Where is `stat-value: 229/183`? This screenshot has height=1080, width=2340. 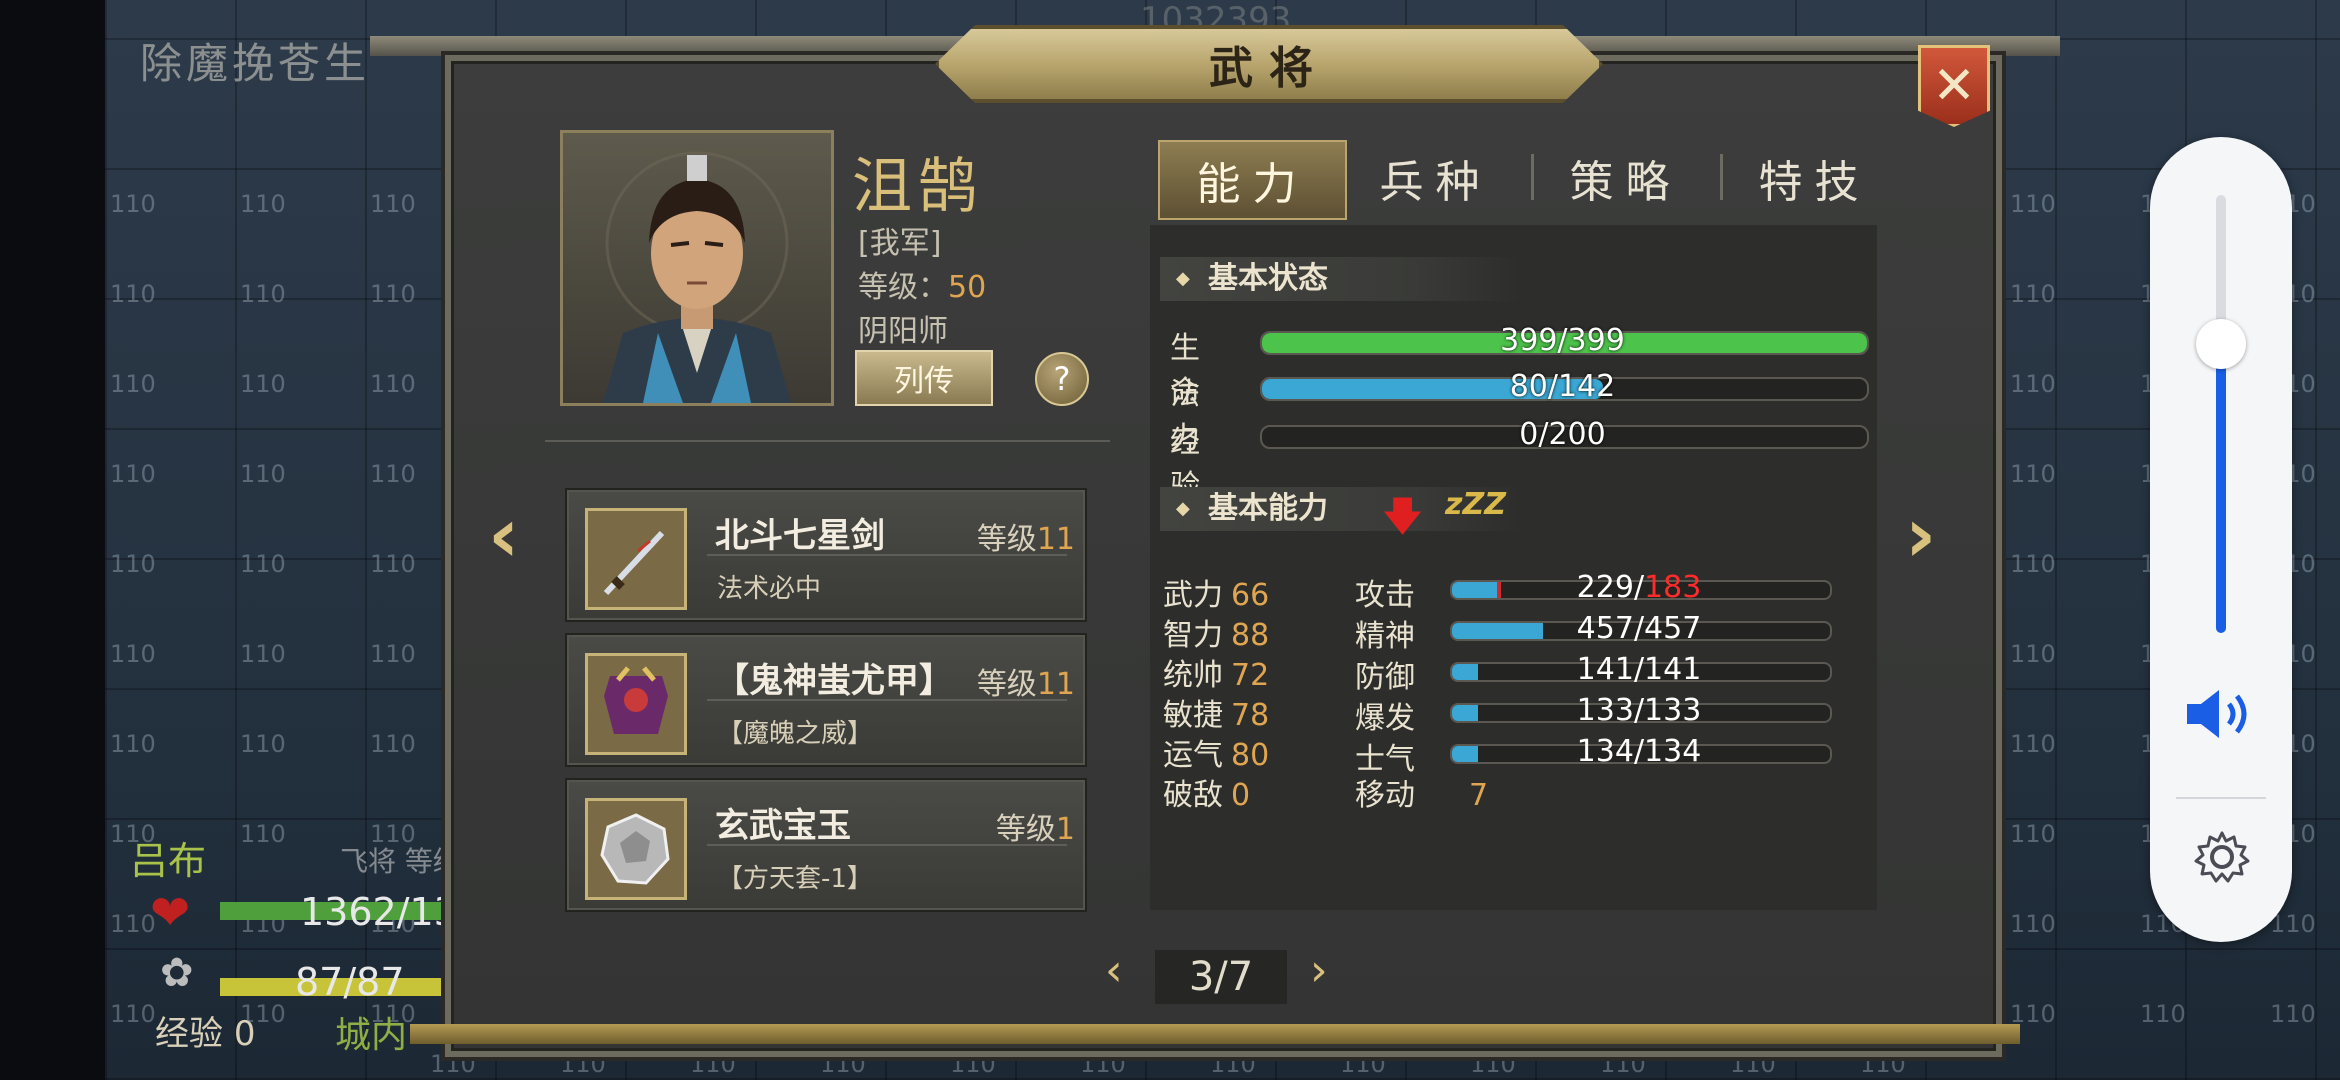
stat-value: 229/183 is located at coordinates (1639, 587).